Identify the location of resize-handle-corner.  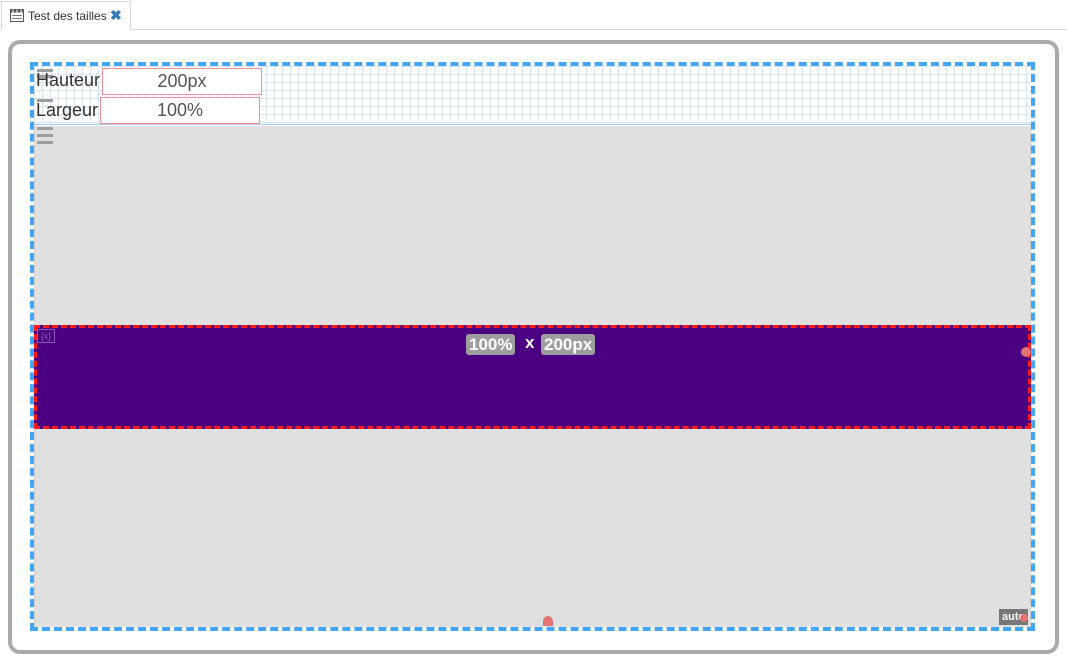
(1024, 618).